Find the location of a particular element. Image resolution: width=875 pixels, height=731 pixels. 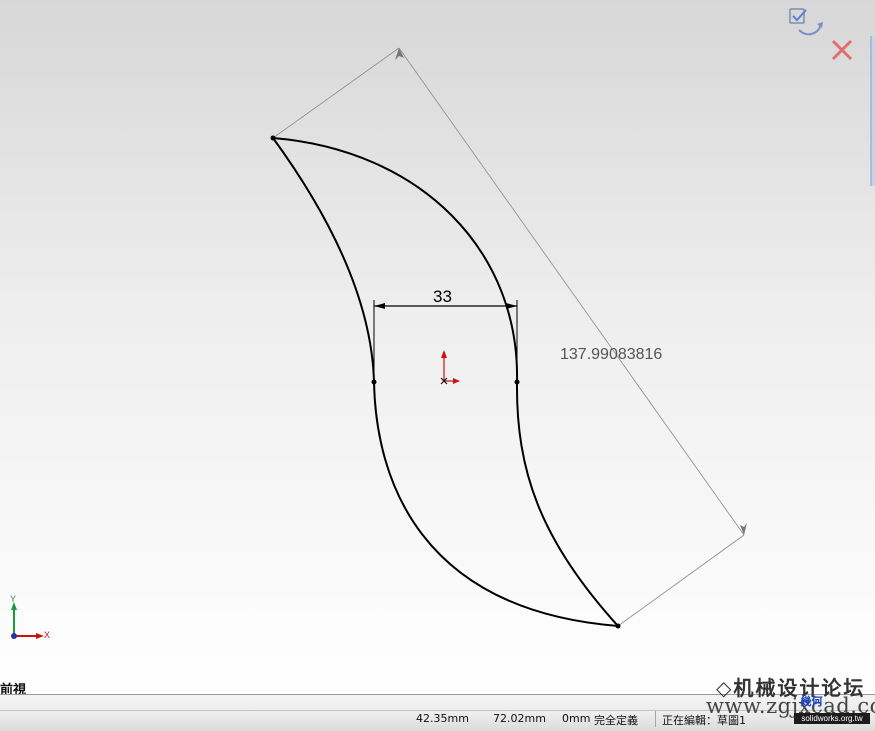

status-separator is located at coordinates (655, 719).